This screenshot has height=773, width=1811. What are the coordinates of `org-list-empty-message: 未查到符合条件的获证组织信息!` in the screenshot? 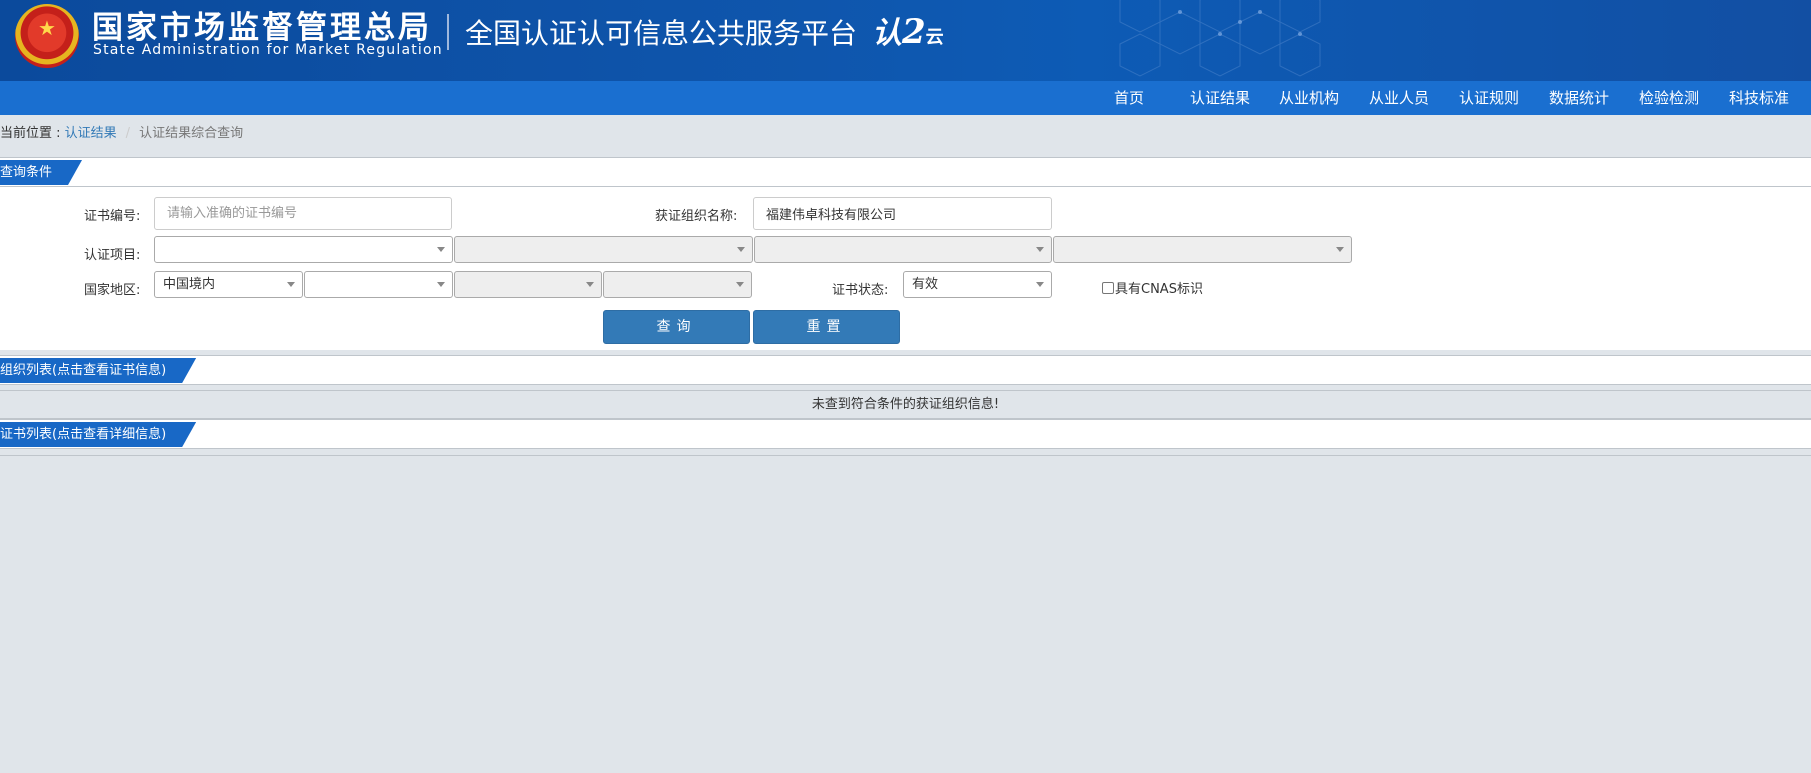 It's located at (905, 404).